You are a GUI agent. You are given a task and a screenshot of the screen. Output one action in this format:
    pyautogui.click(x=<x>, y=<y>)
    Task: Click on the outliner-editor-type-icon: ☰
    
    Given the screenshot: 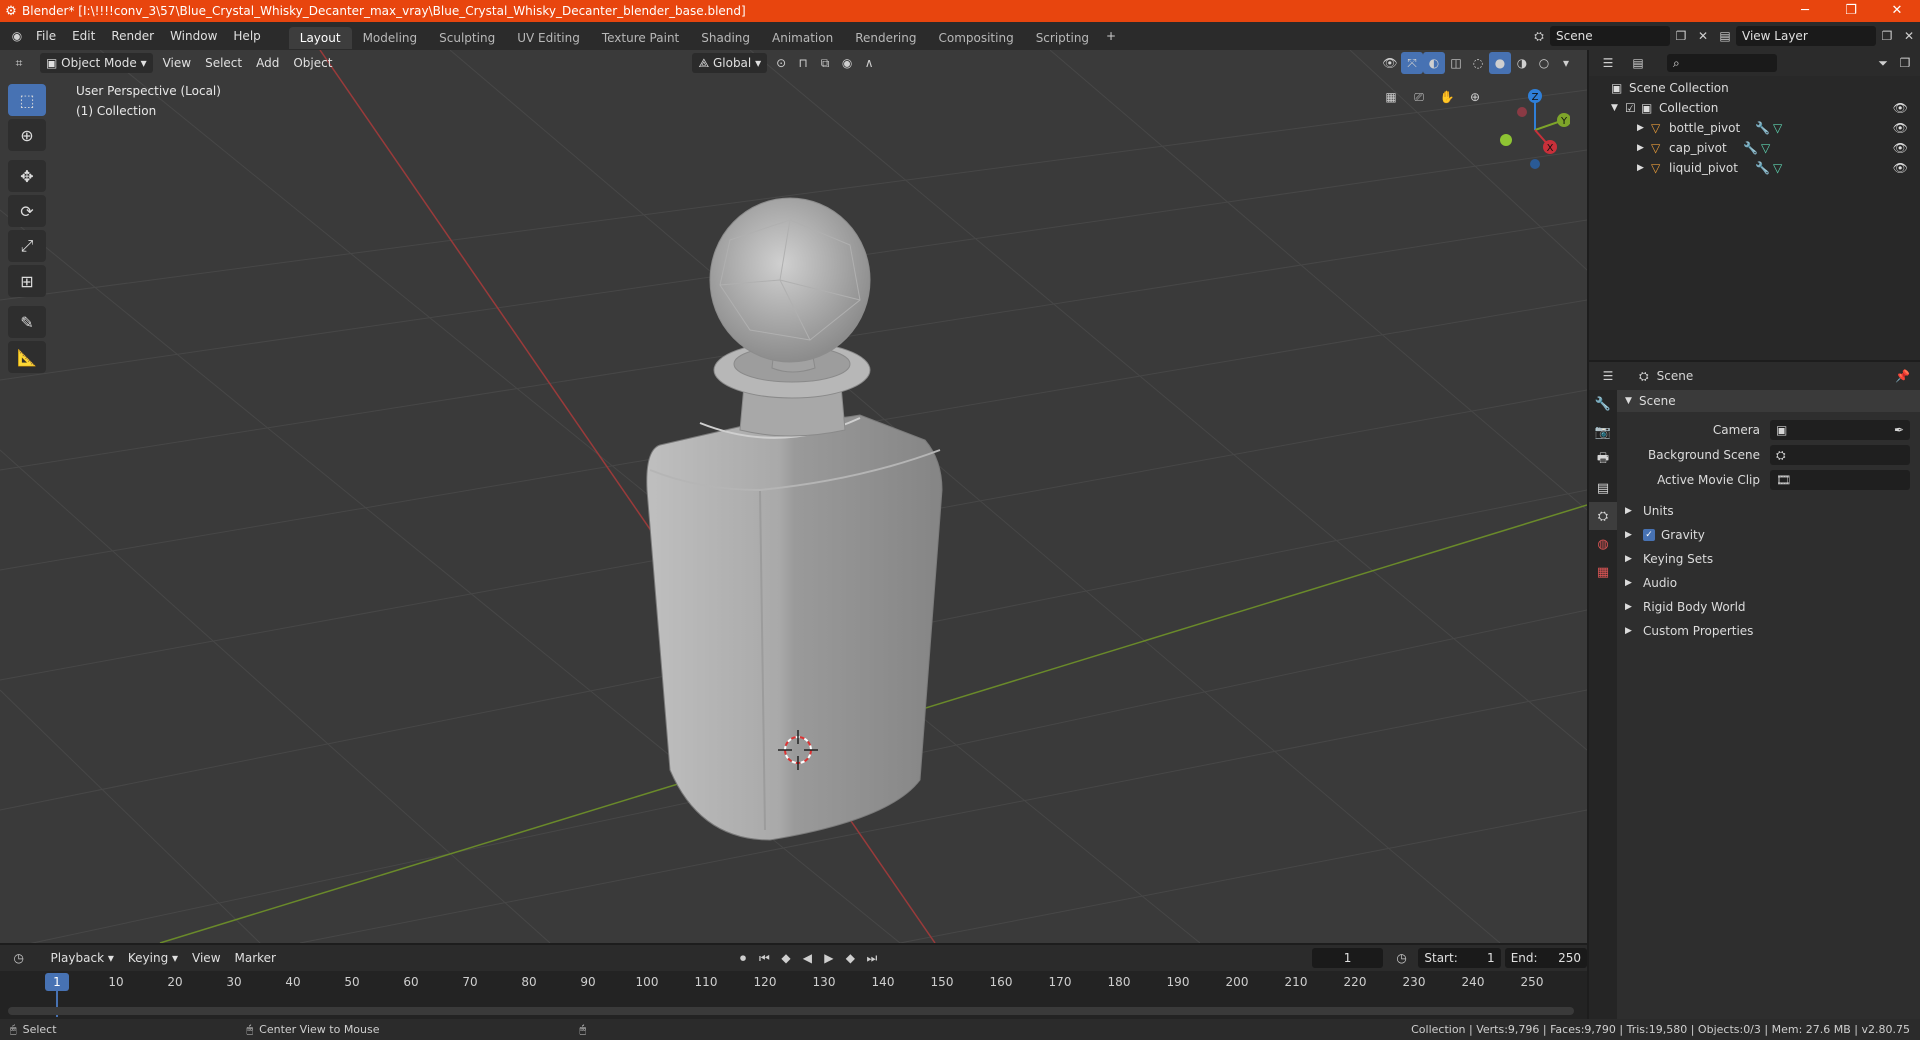 What is the action you would take?
    pyautogui.click(x=1608, y=63)
    